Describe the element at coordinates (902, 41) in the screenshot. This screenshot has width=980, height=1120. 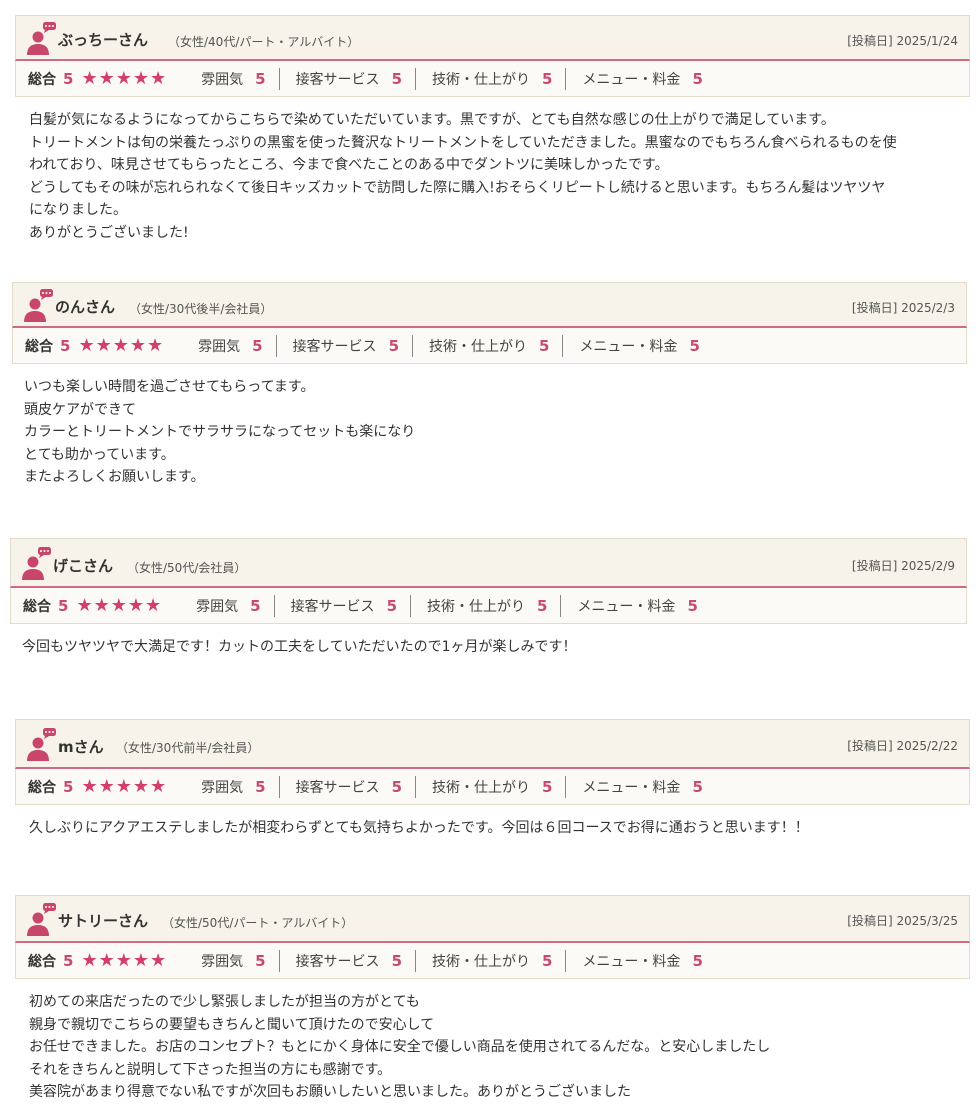
I see `post-date: [投稿日] 2025/1/24` at that location.